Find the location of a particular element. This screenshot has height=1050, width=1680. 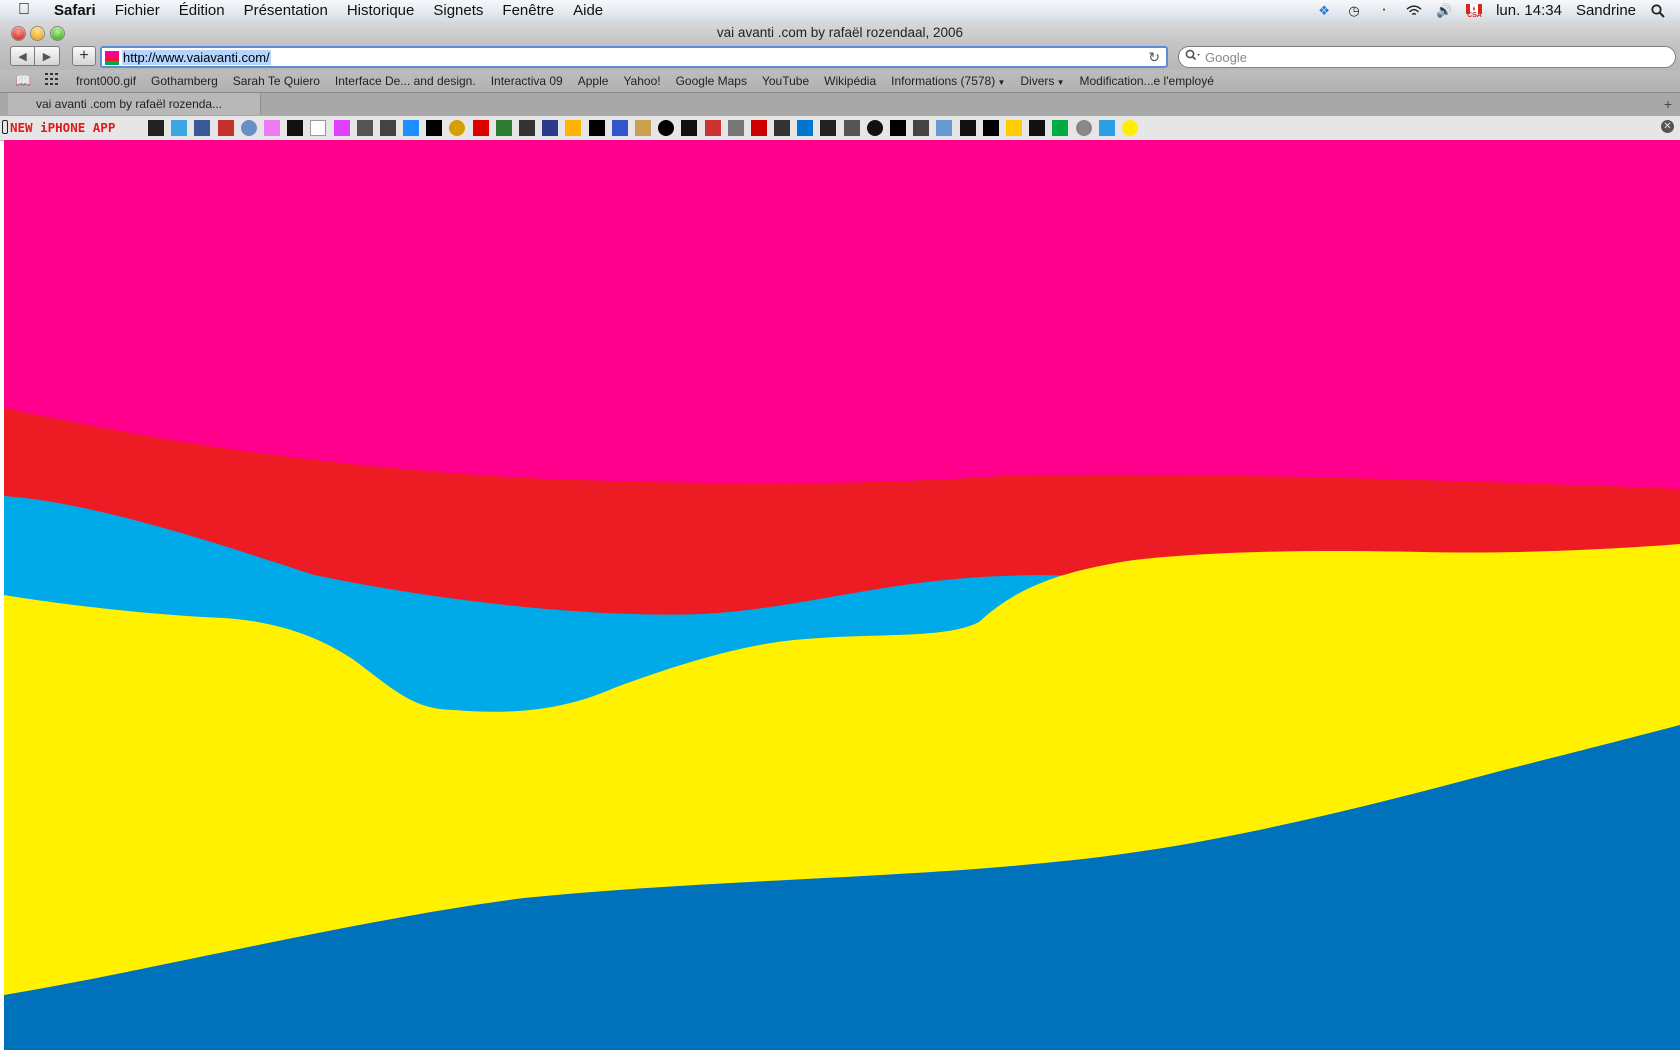

phone-icon is located at coordinates (5, 127).